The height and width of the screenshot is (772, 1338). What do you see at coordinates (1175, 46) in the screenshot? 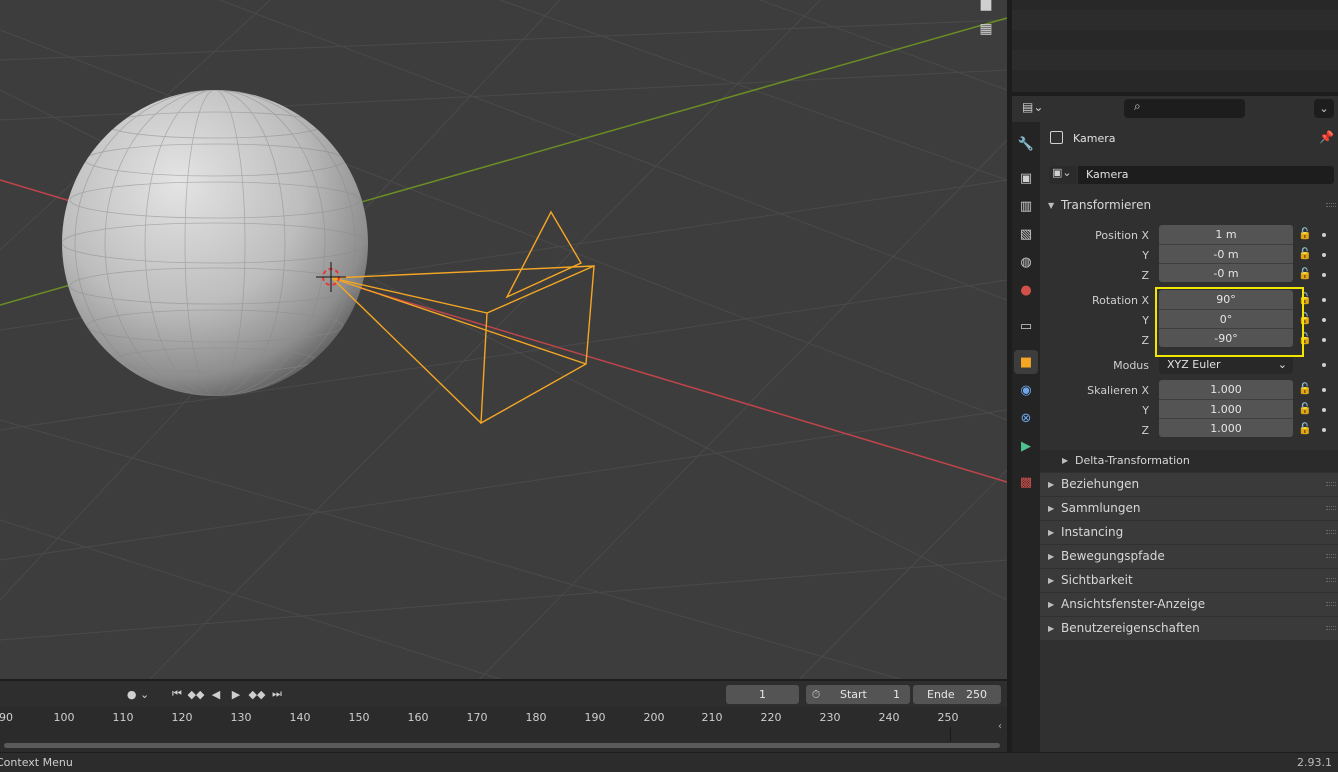
I see `outliner` at bounding box center [1175, 46].